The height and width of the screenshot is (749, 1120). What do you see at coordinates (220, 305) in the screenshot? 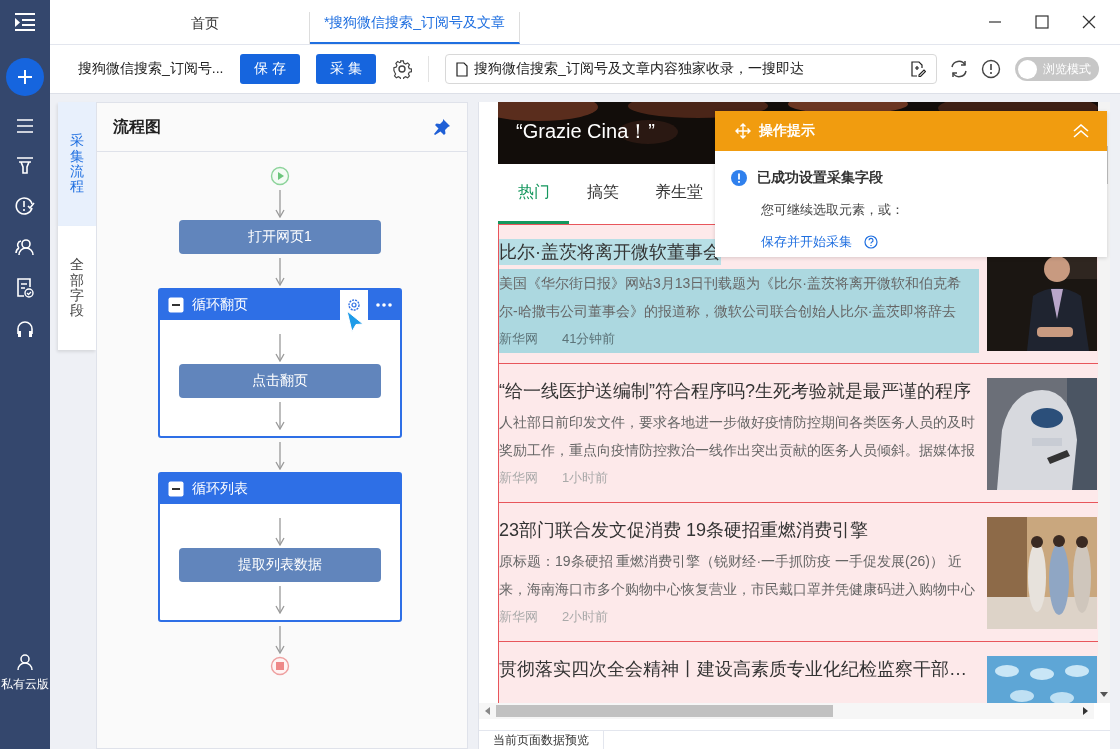
I see `loop-title: 循环翻页` at bounding box center [220, 305].